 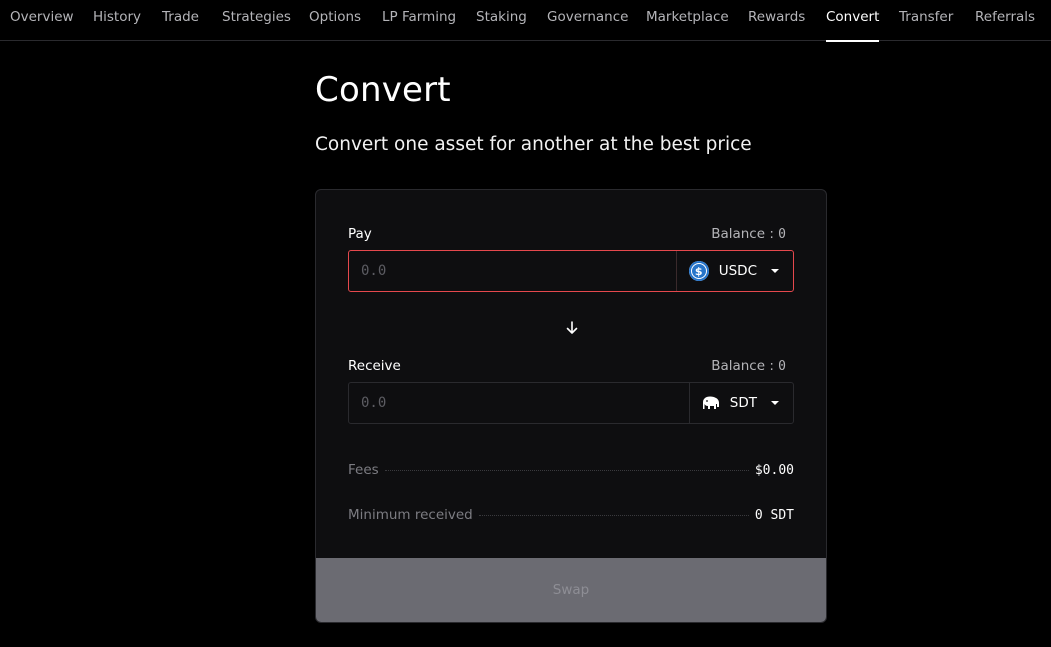 What do you see at coordinates (256, 20) in the screenshot?
I see `nav-strategies: Strategies` at bounding box center [256, 20].